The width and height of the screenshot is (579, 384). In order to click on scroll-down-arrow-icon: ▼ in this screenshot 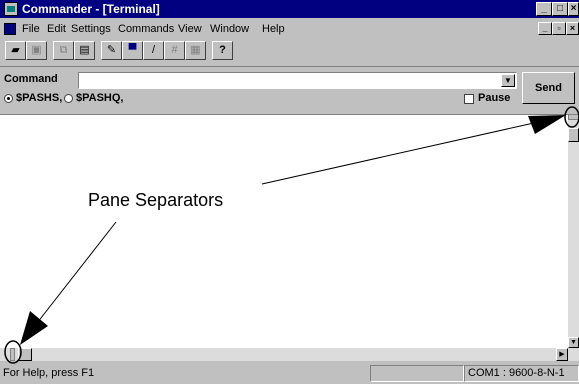, I will do `click(573, 342)`.